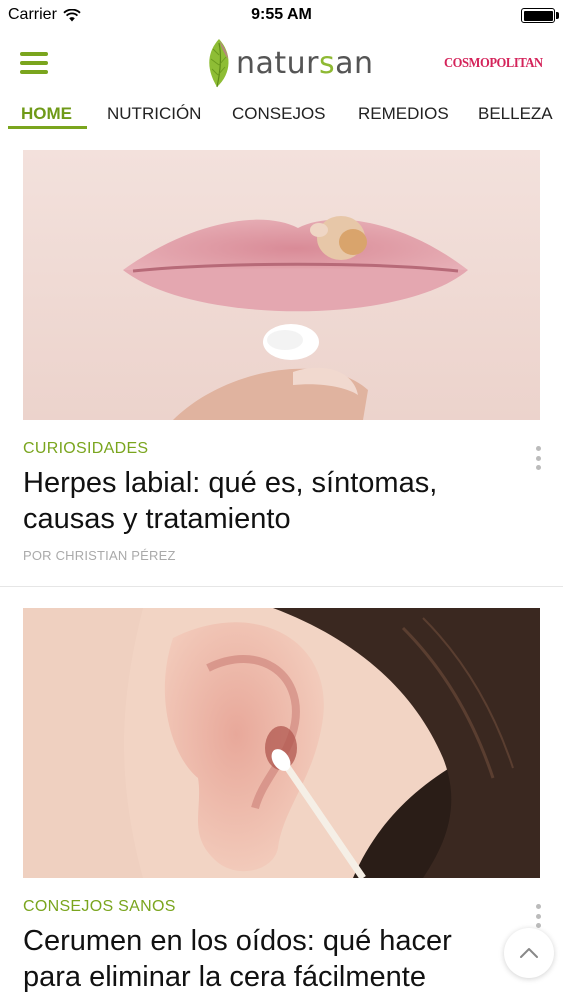 The width and height of the screenshot is (563, 1000). I want to click on category-tabs: HOME NUTRICIÓN CONSEJOS REMEDIOS BELLEZA, so click(281, 115).